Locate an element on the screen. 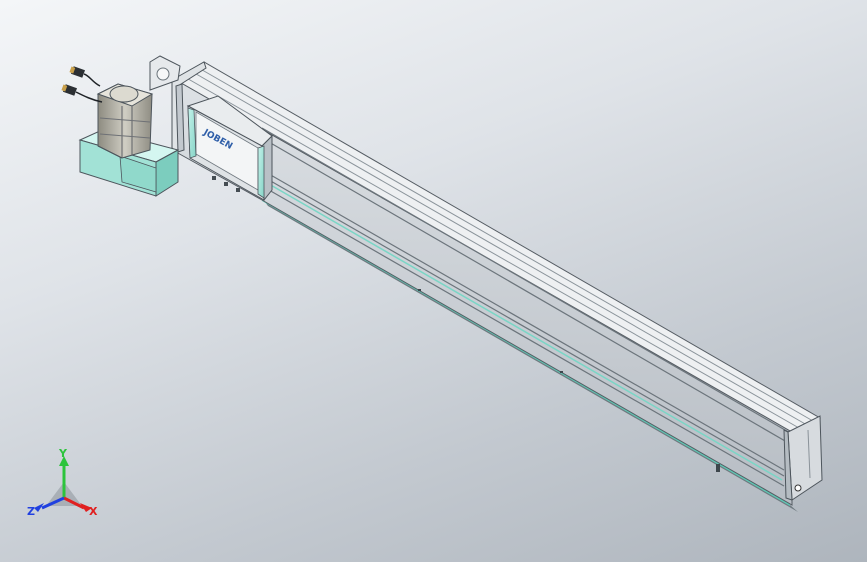 This screenshot has height=562, width=867. triad-x-label: X is located at coordinates (93, 511).